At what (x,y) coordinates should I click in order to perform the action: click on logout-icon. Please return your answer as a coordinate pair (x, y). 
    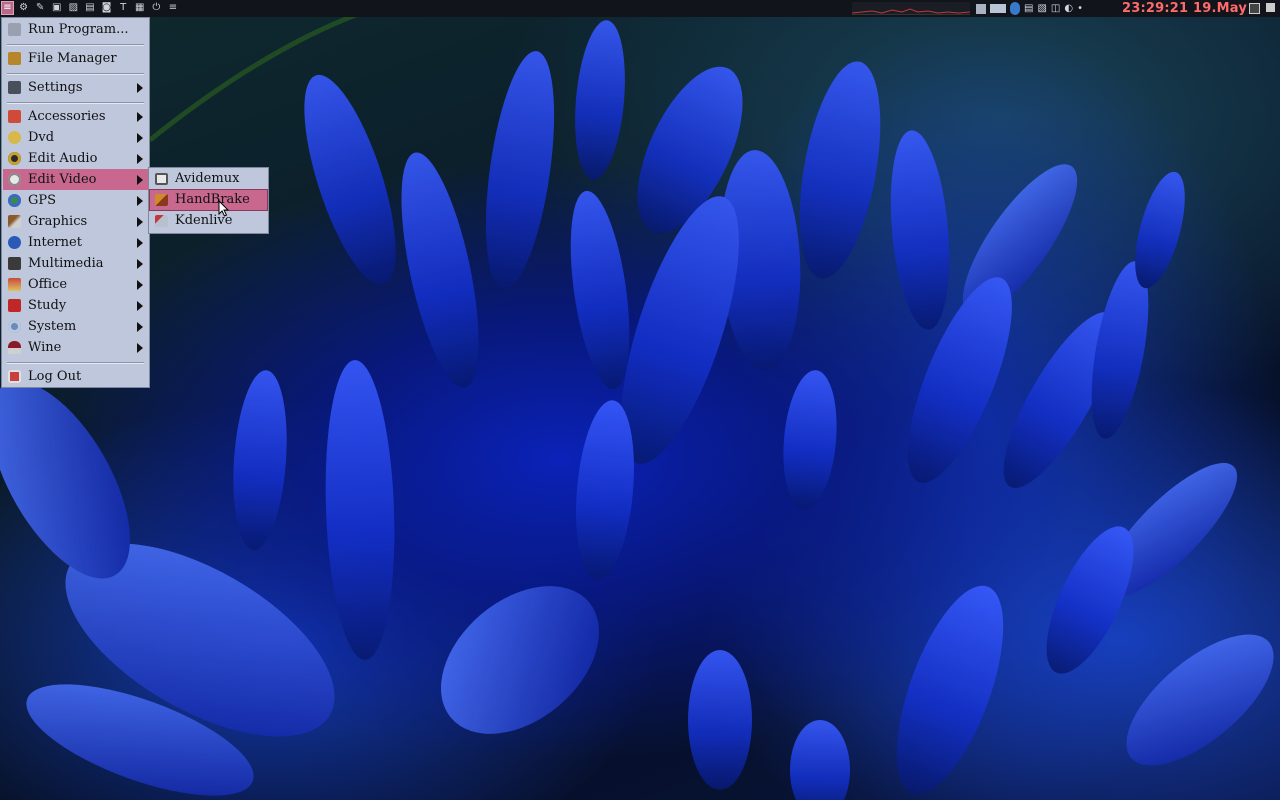
    Looking at the image, I should click on (14, 376).